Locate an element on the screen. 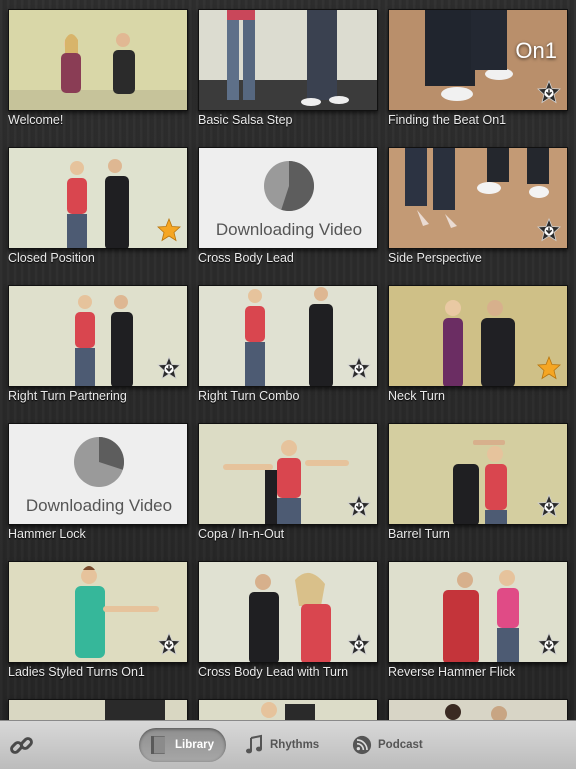 The width and height of the screenshot is (576, 769). video-title: Cross Body Lead is located at coordinates (246, 258).